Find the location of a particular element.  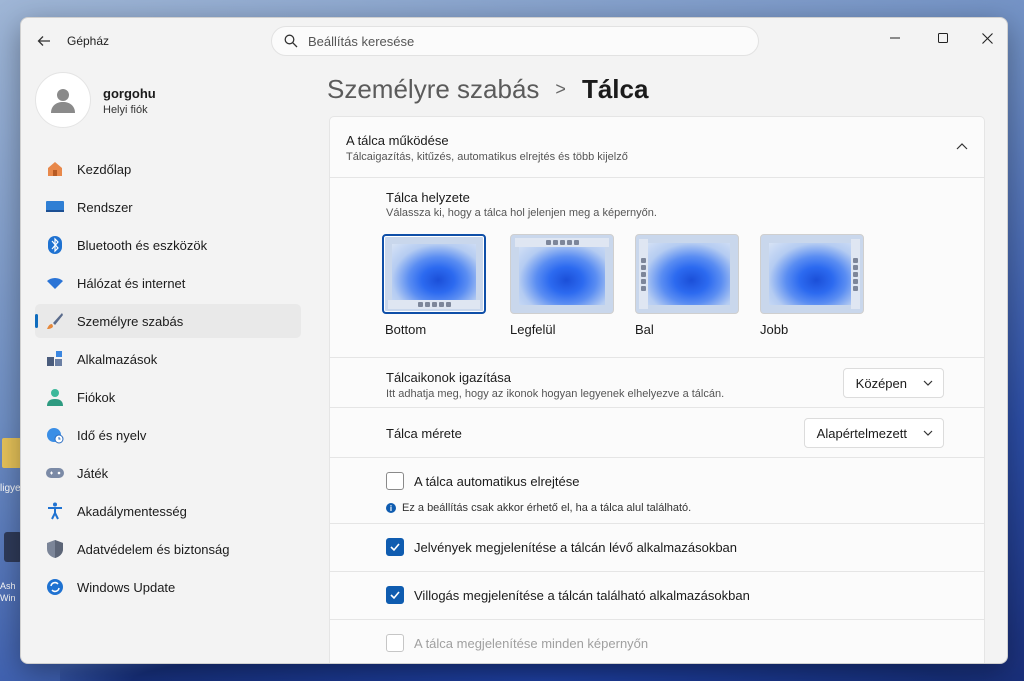

all-displays-label: A tálca megjelenítése minden képernyőn is located at coordinates (531, 643).